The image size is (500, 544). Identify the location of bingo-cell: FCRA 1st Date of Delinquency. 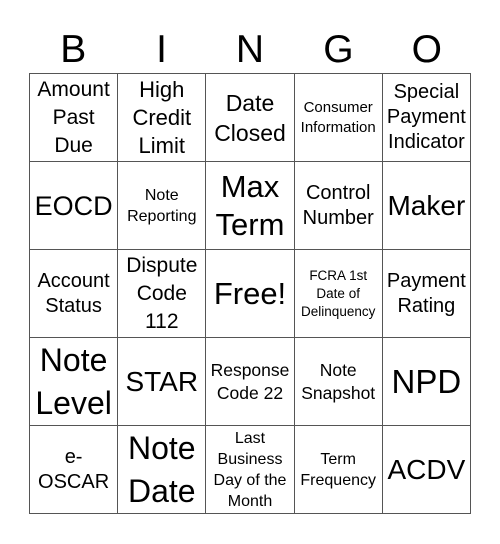
(338, 294).